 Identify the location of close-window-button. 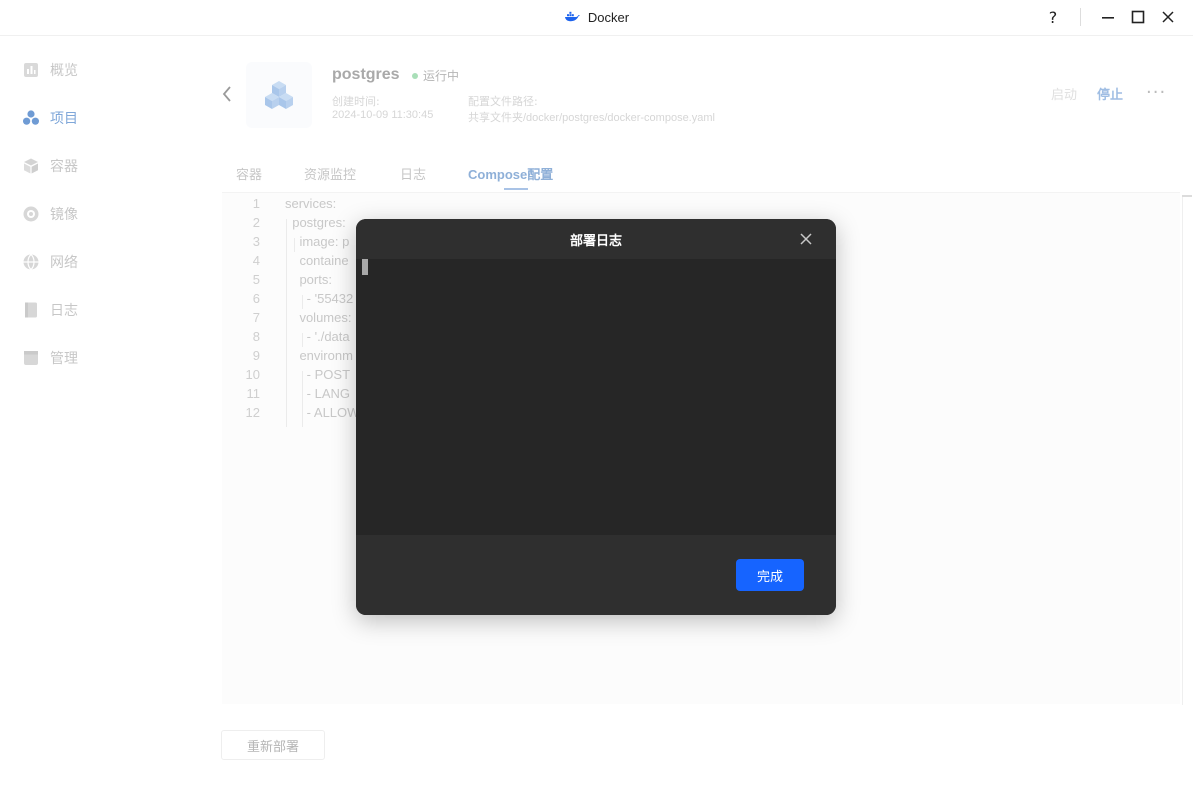
(1168, 17).